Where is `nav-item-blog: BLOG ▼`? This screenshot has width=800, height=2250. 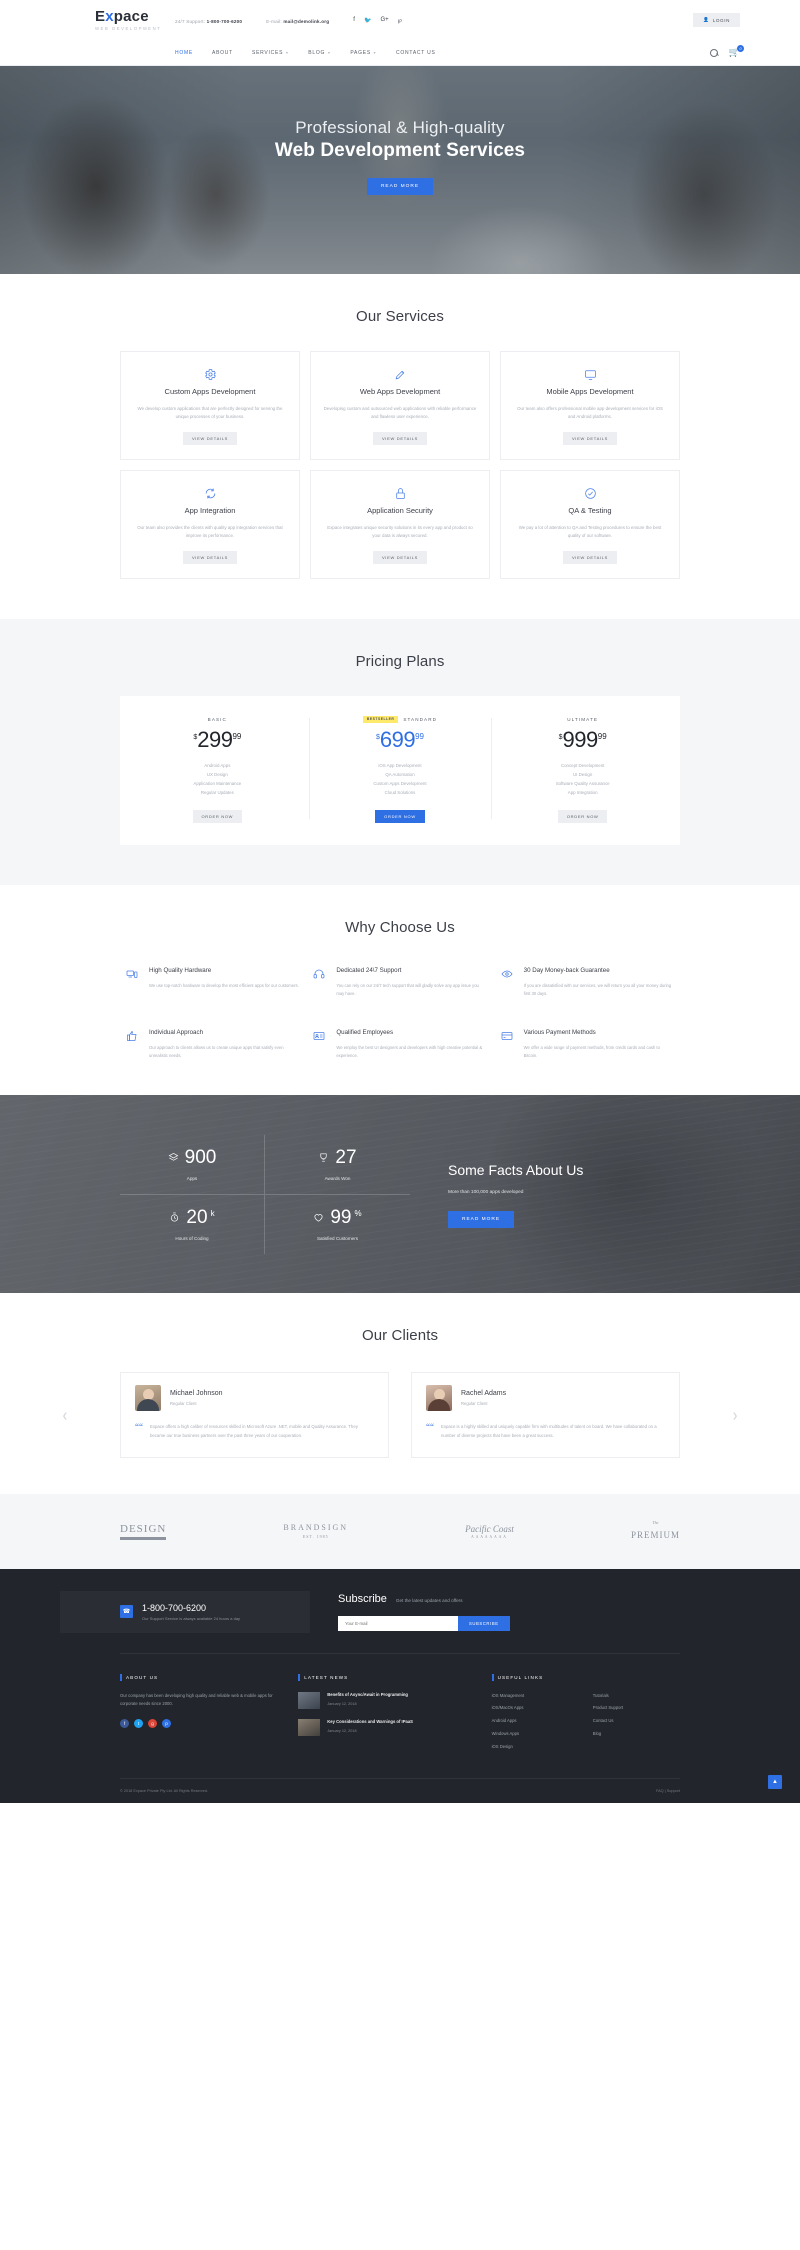
nav-item-blog: BLOG ▼ is located at coordinates (319, 53).